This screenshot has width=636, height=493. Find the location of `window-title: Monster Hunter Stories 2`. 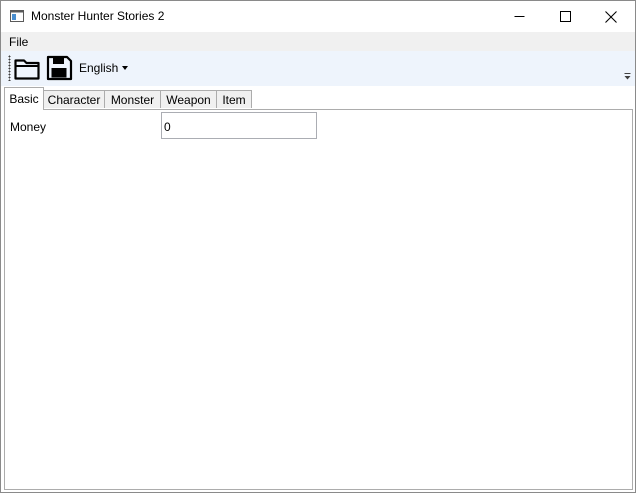

window-title: Monster Hunter Stories 2 is located at coordinates (98, 16).